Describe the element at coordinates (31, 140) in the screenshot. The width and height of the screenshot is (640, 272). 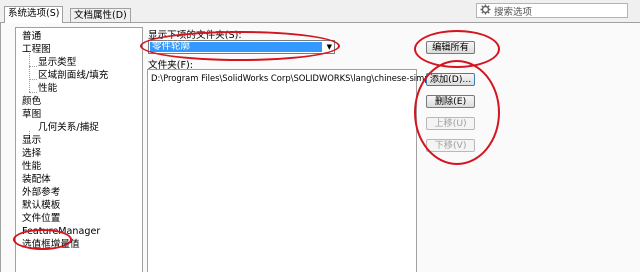
I see `tree-item-display: 显示` at that location.